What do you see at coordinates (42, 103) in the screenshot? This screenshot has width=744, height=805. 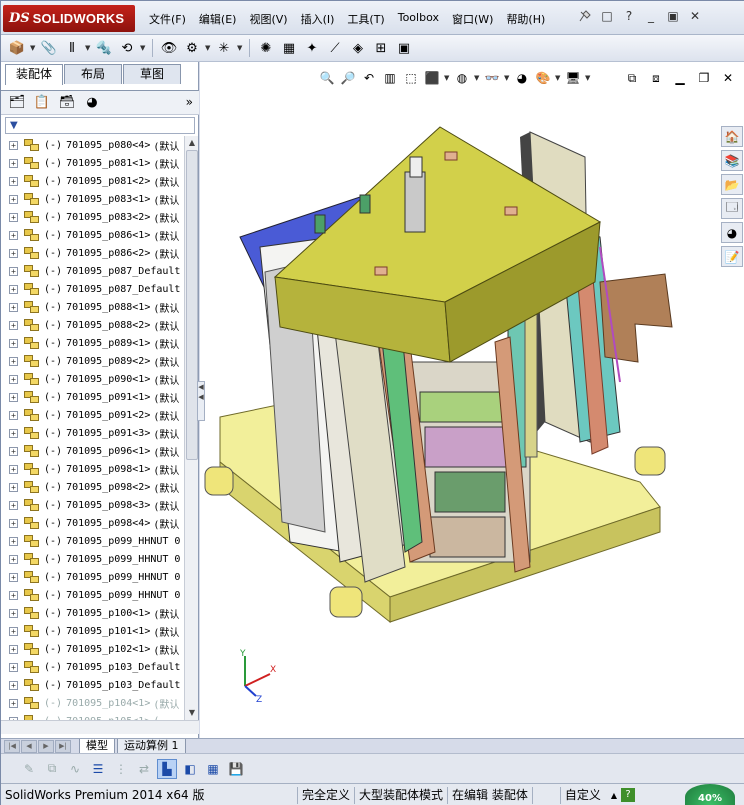 I see `property-manager-icon: 📋` at bounding box center [42, 103].